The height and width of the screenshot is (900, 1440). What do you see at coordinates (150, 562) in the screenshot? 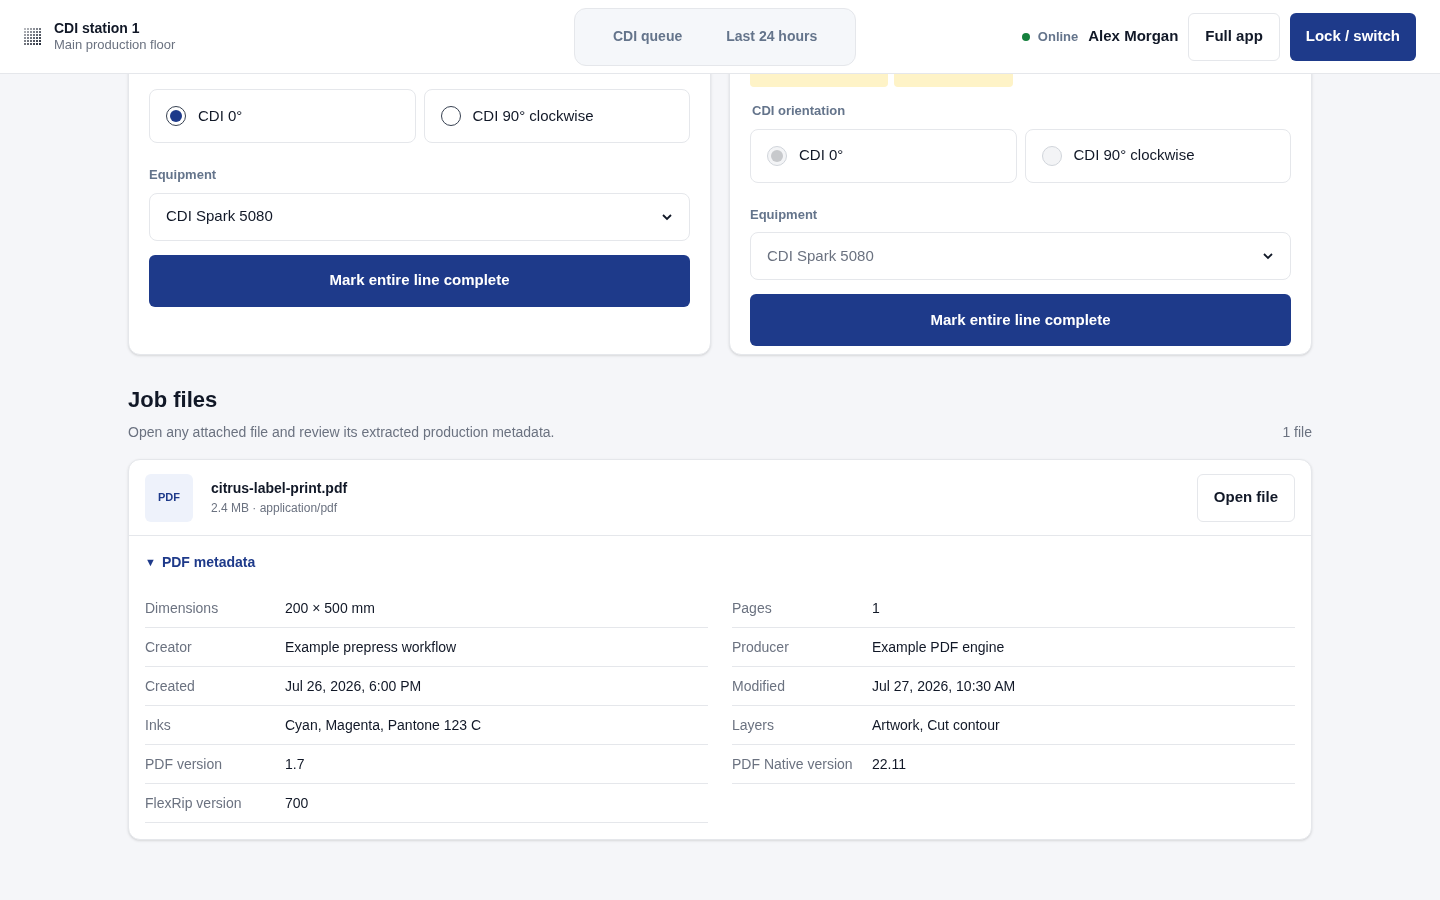
I see `caret-icon: ▼` at bounding box center [150, 562].